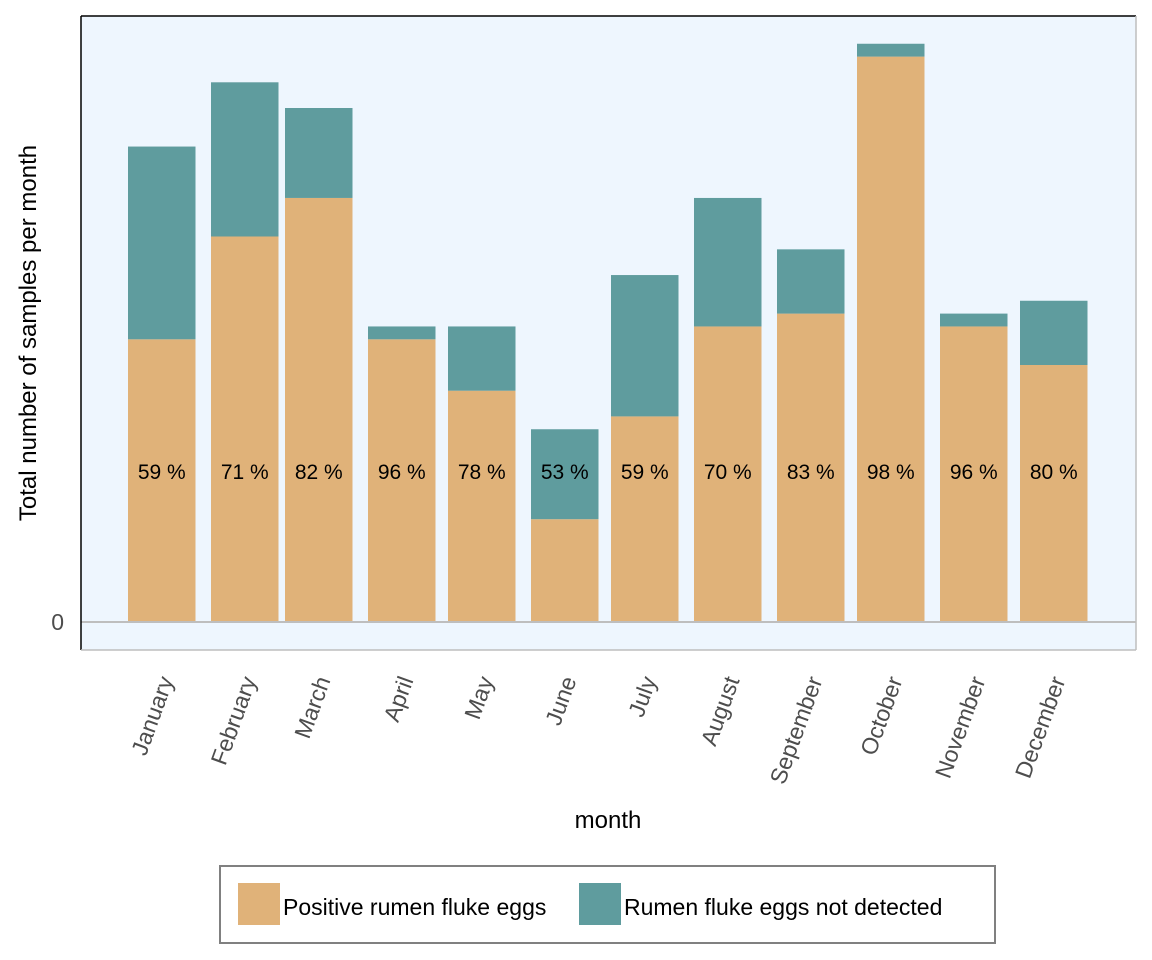 Image resolution: width=1152 pixels, height=960 pixels. Describe the element at coordinates (28, 333) in the screenshot. I see `y-axis-title: Total number of samples per month` at that location.